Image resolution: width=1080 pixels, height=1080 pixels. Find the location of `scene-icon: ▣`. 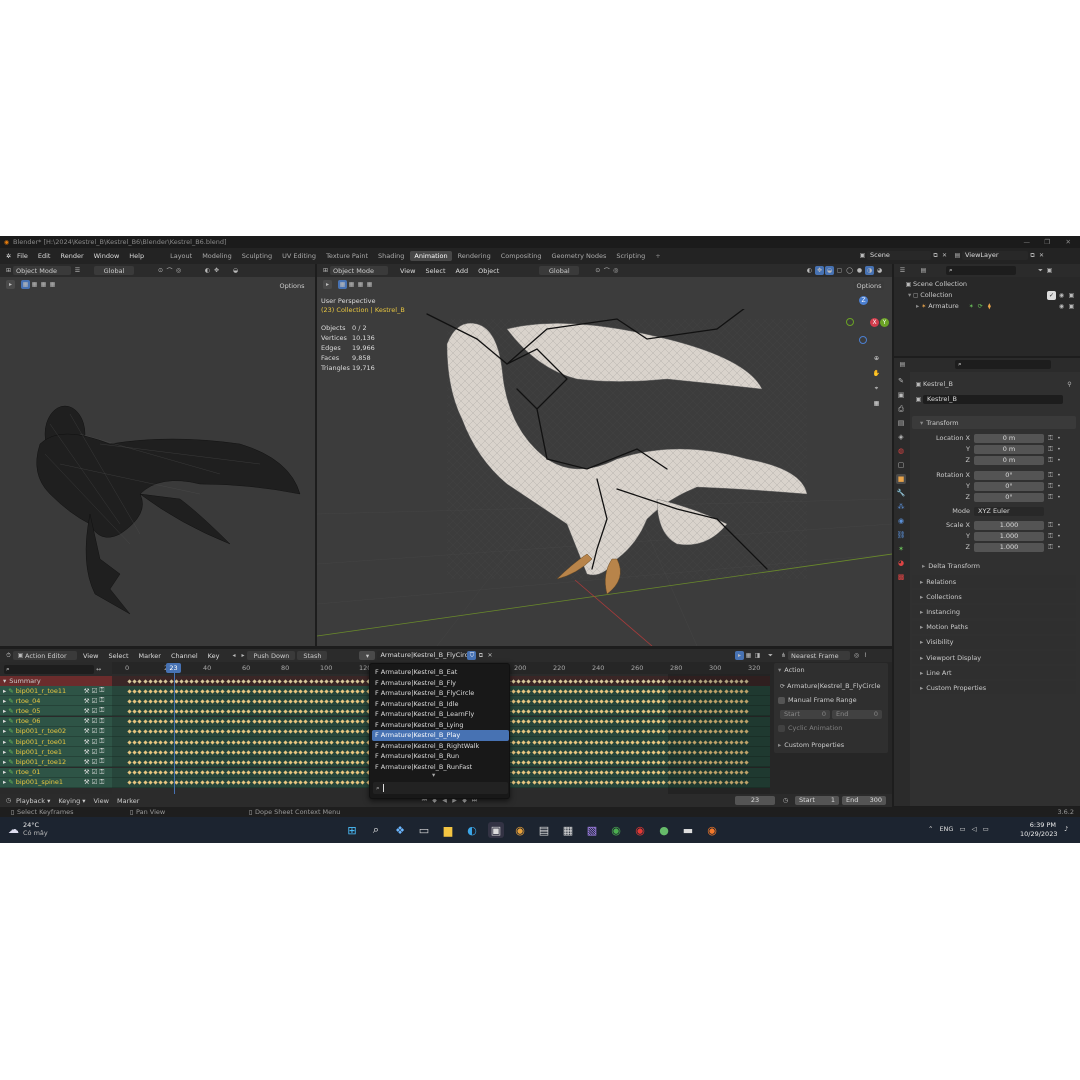

scene-icon: ▣ is located at coordinates (862, 255).